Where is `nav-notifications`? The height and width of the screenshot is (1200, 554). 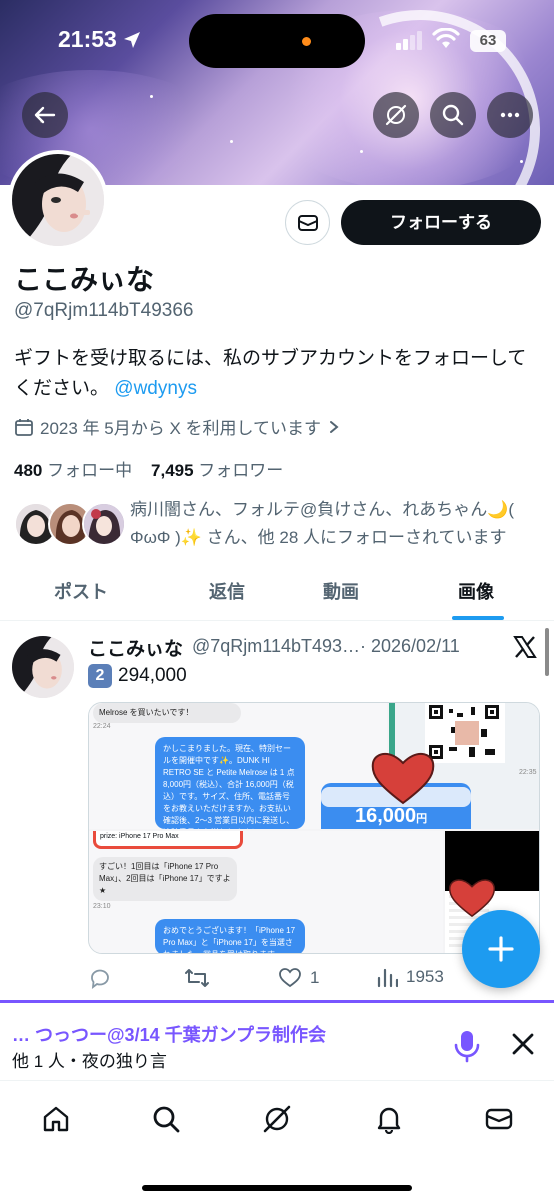
nav-notifications is located at coordinates (389, 1119).